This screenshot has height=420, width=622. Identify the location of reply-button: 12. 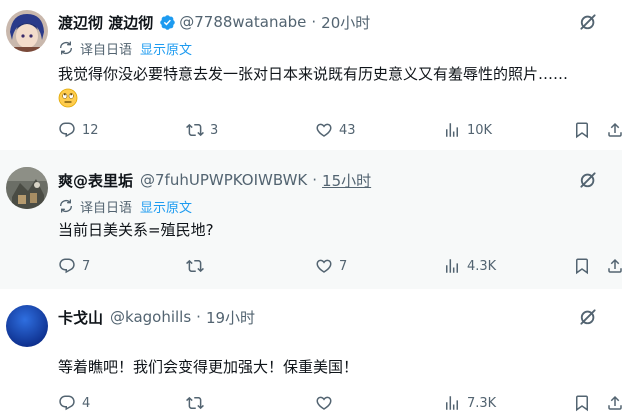
(78, 130).